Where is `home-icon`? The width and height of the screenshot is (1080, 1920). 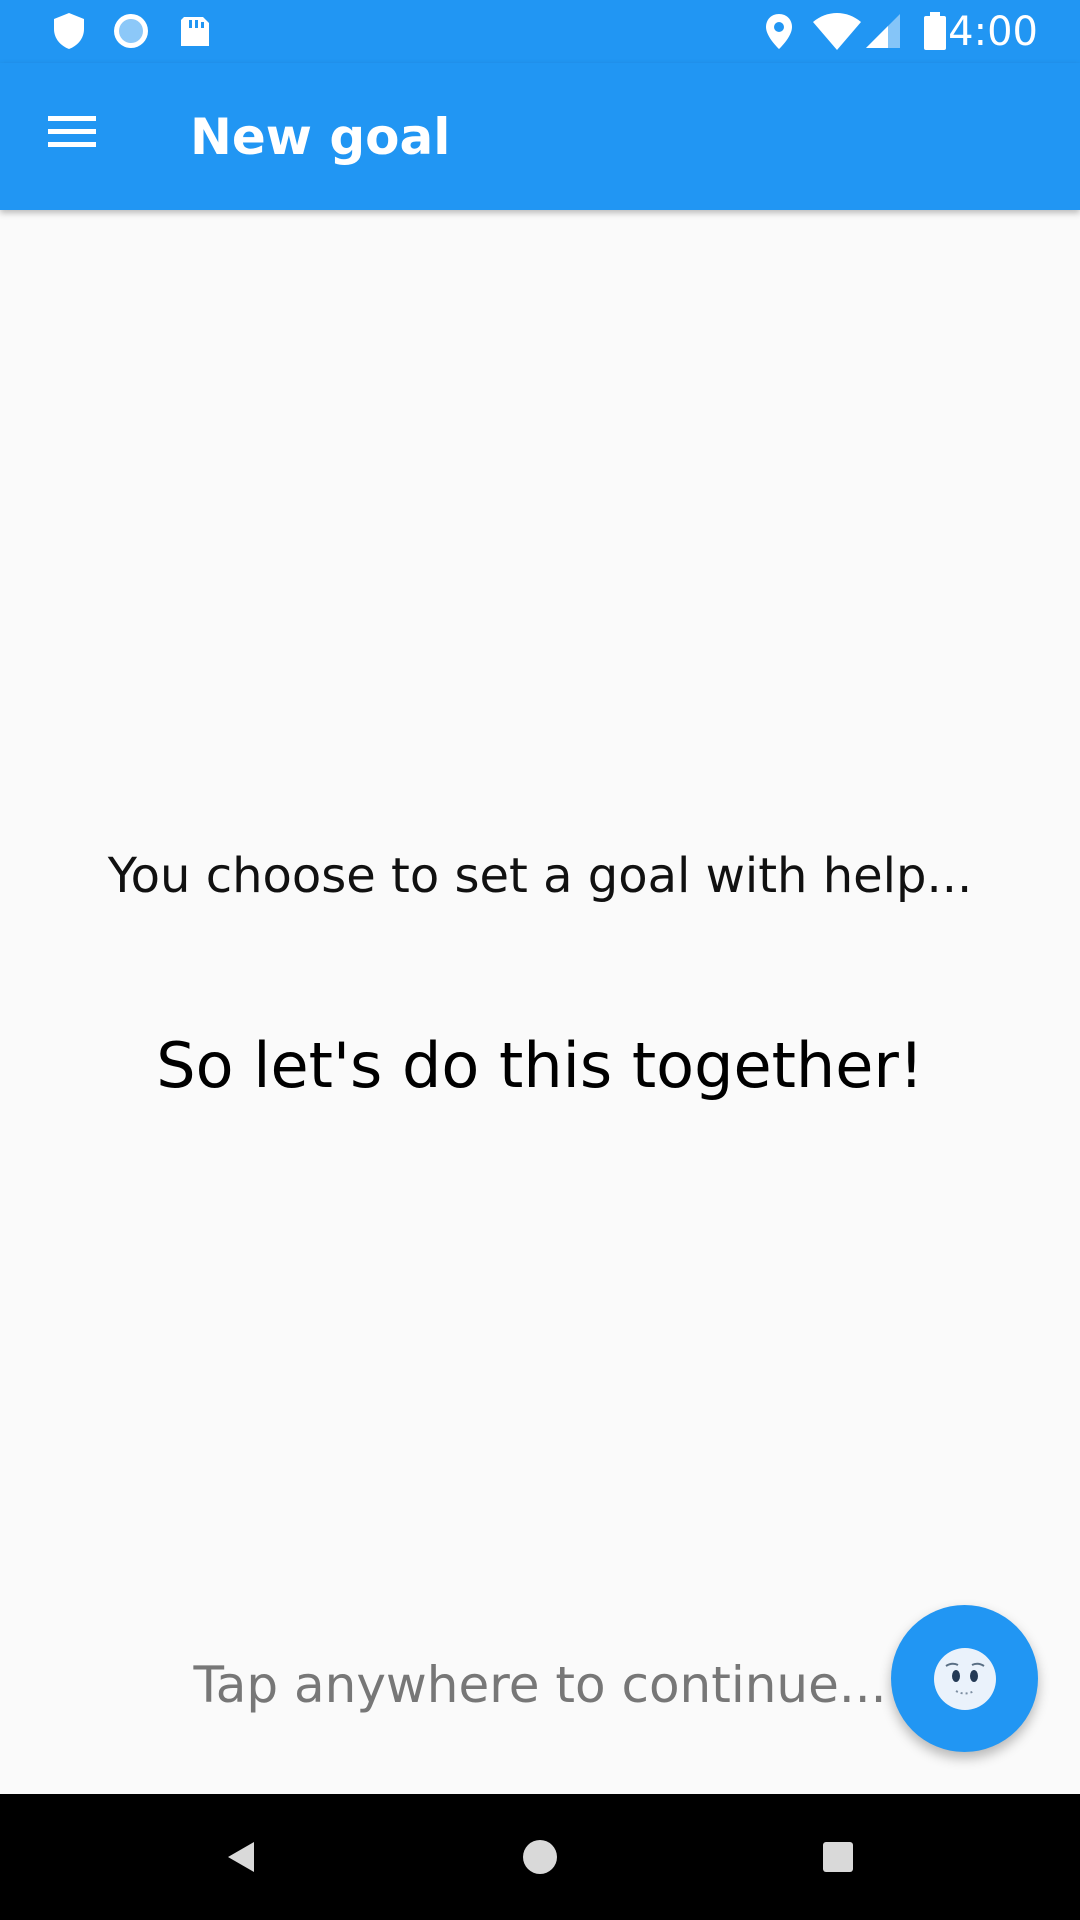
home-icon is located at coordinates (540, 1857).